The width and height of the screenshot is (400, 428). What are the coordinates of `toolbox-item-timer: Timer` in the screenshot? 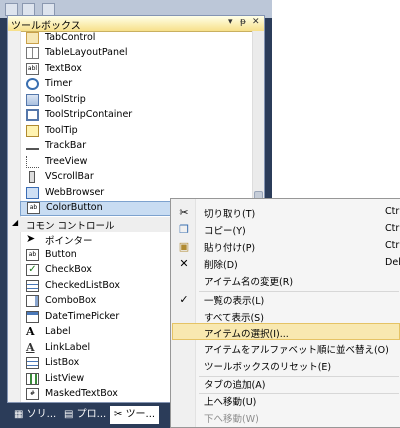 It's located at (137, 84).